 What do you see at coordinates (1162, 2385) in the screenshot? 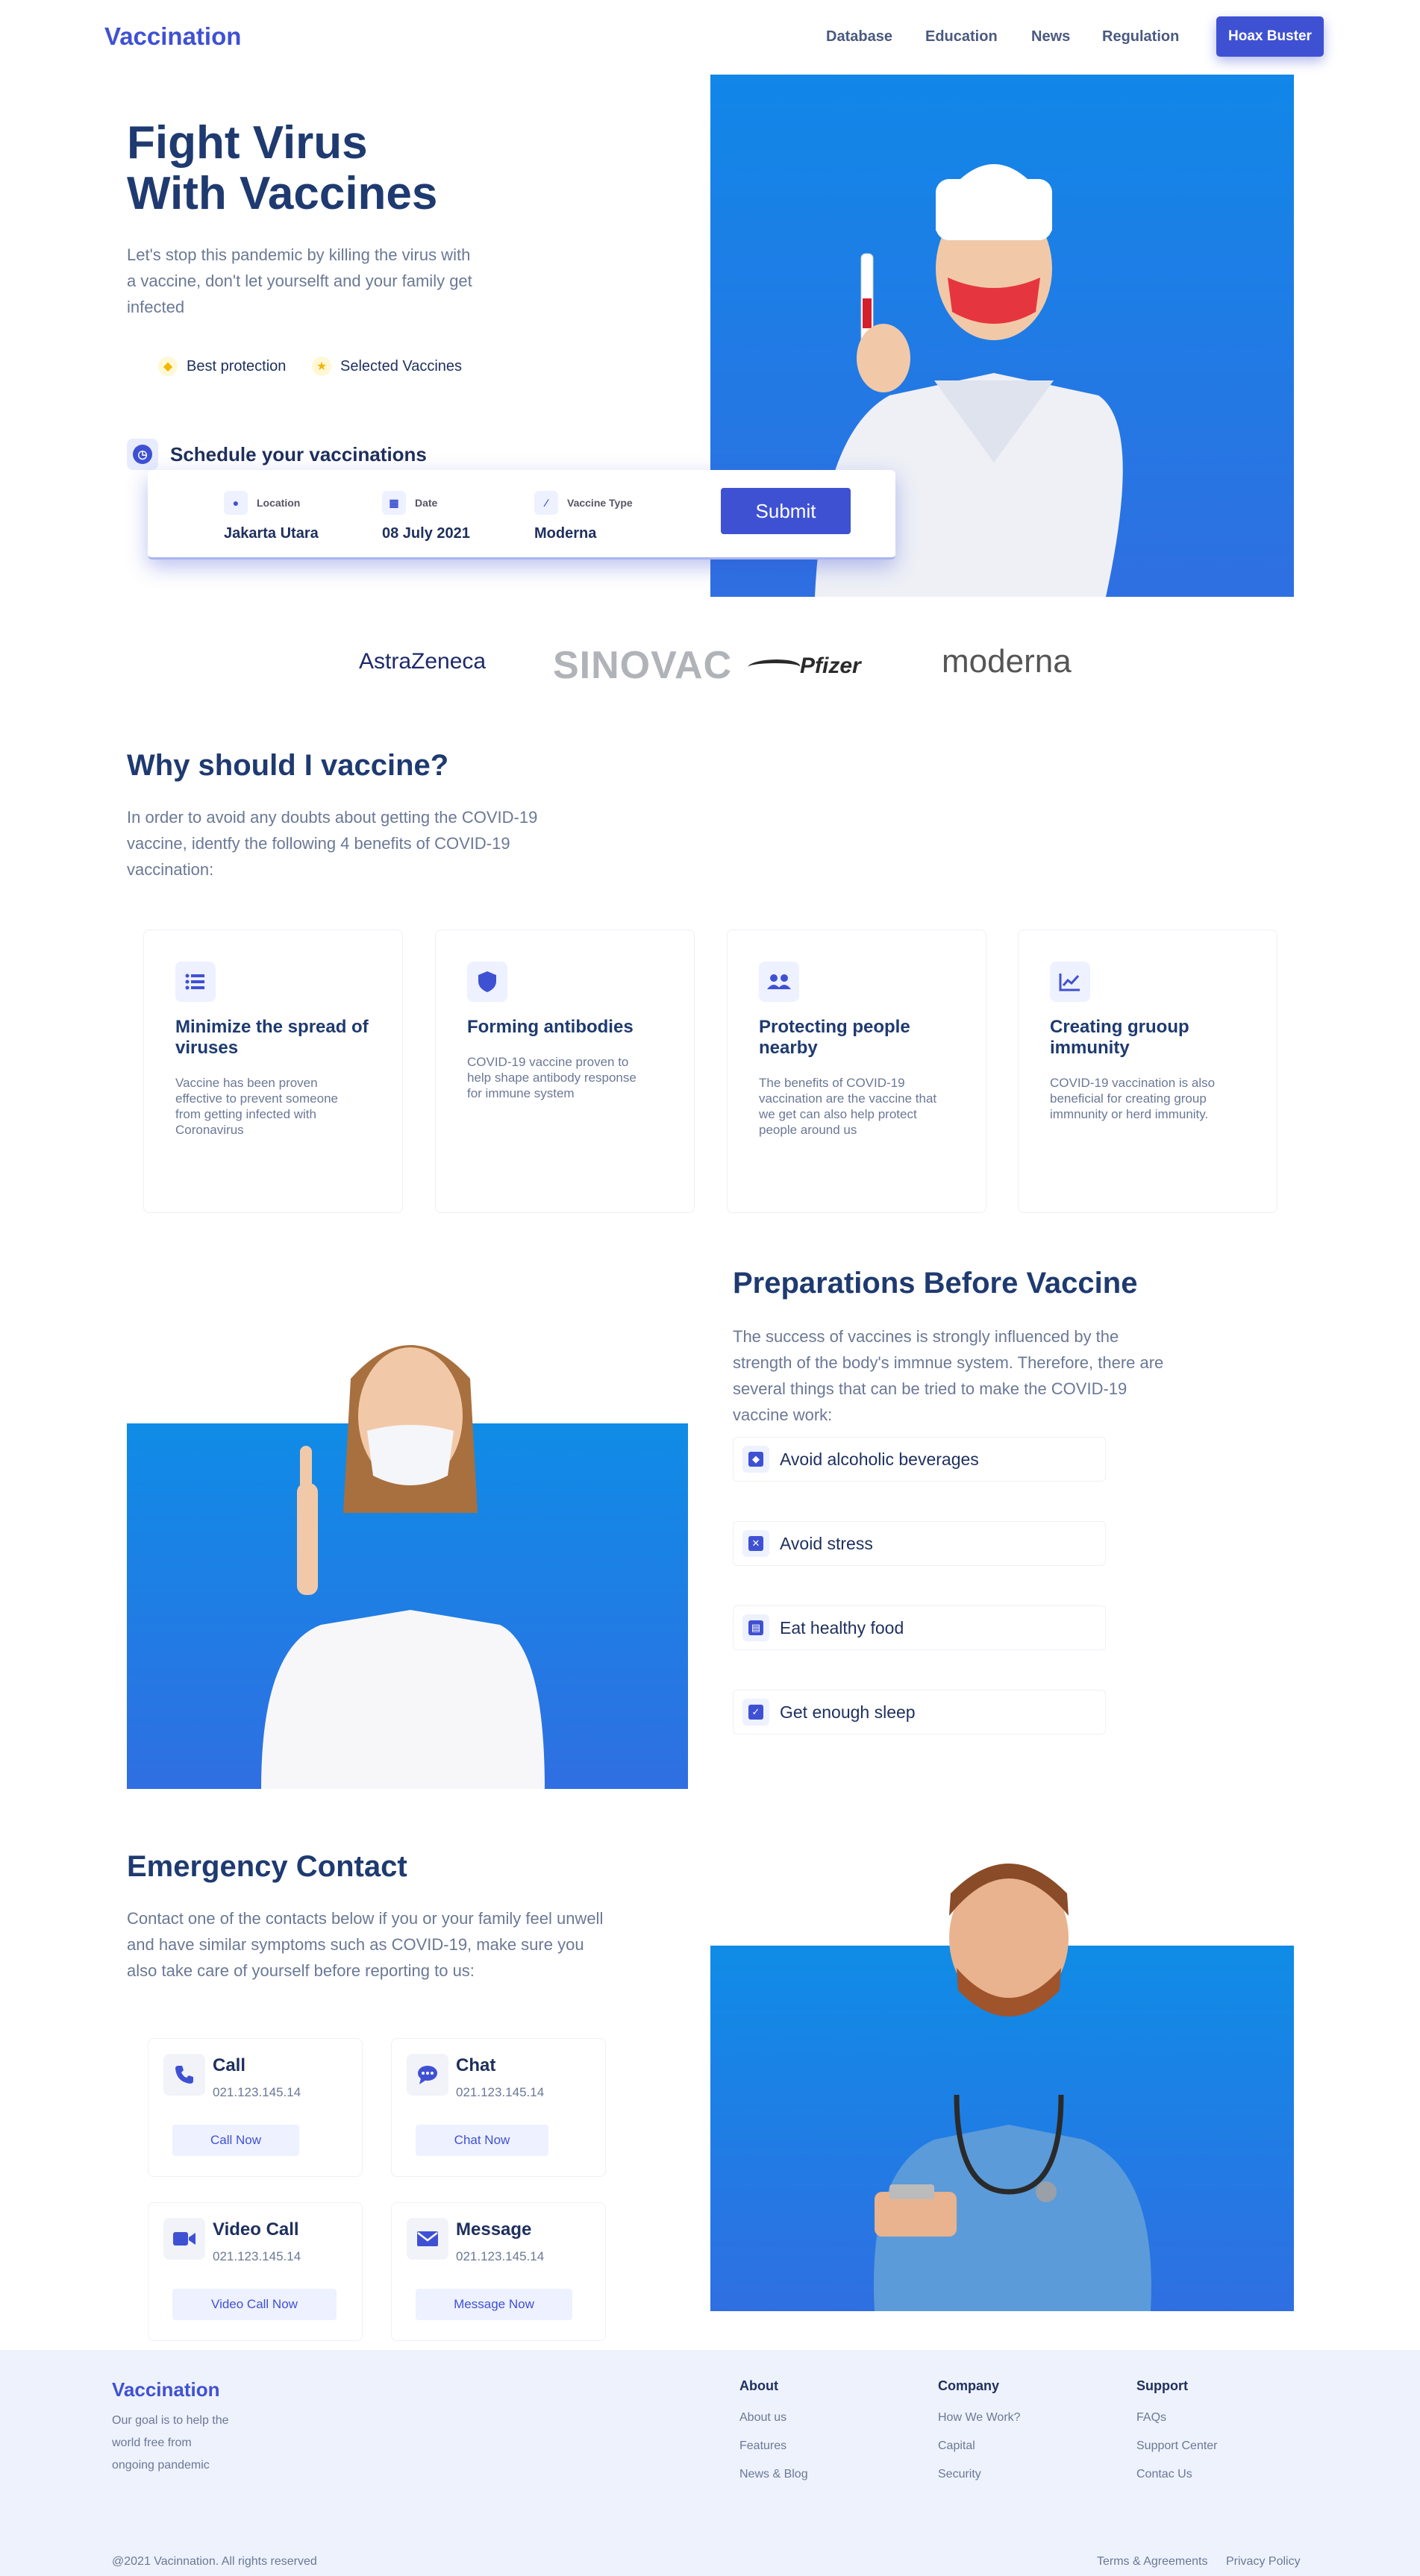
I see `footer-heading-support: Support` at bounding box center [1162, 2385].